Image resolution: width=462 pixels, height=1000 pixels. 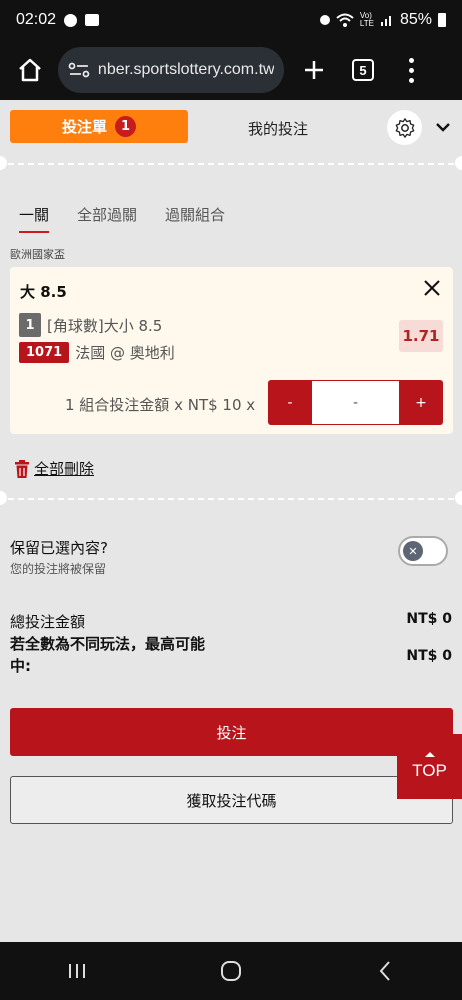 I want to click on recents-icon, so click(x=77, y=971).